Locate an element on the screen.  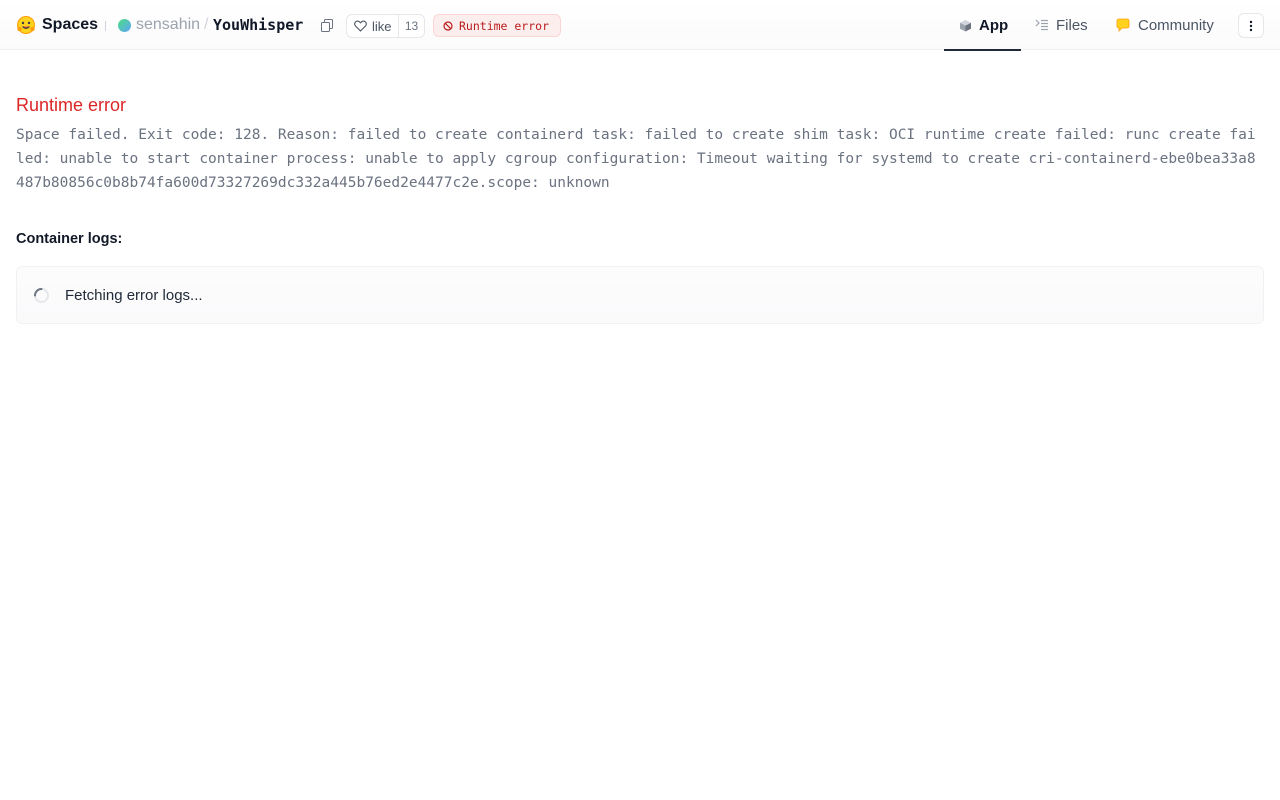
repo-name-link: YouWhisper is located at coordinates (258, 25).